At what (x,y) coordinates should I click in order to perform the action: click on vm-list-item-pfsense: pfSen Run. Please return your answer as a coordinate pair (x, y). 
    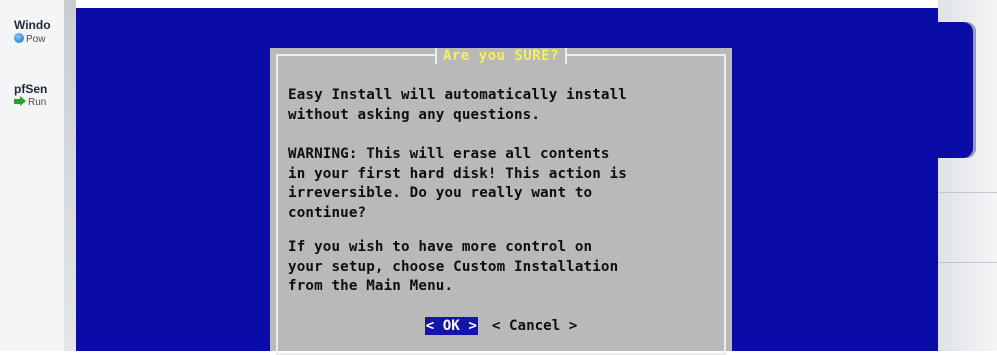
    Looking at the image, I should click on (40, 95).